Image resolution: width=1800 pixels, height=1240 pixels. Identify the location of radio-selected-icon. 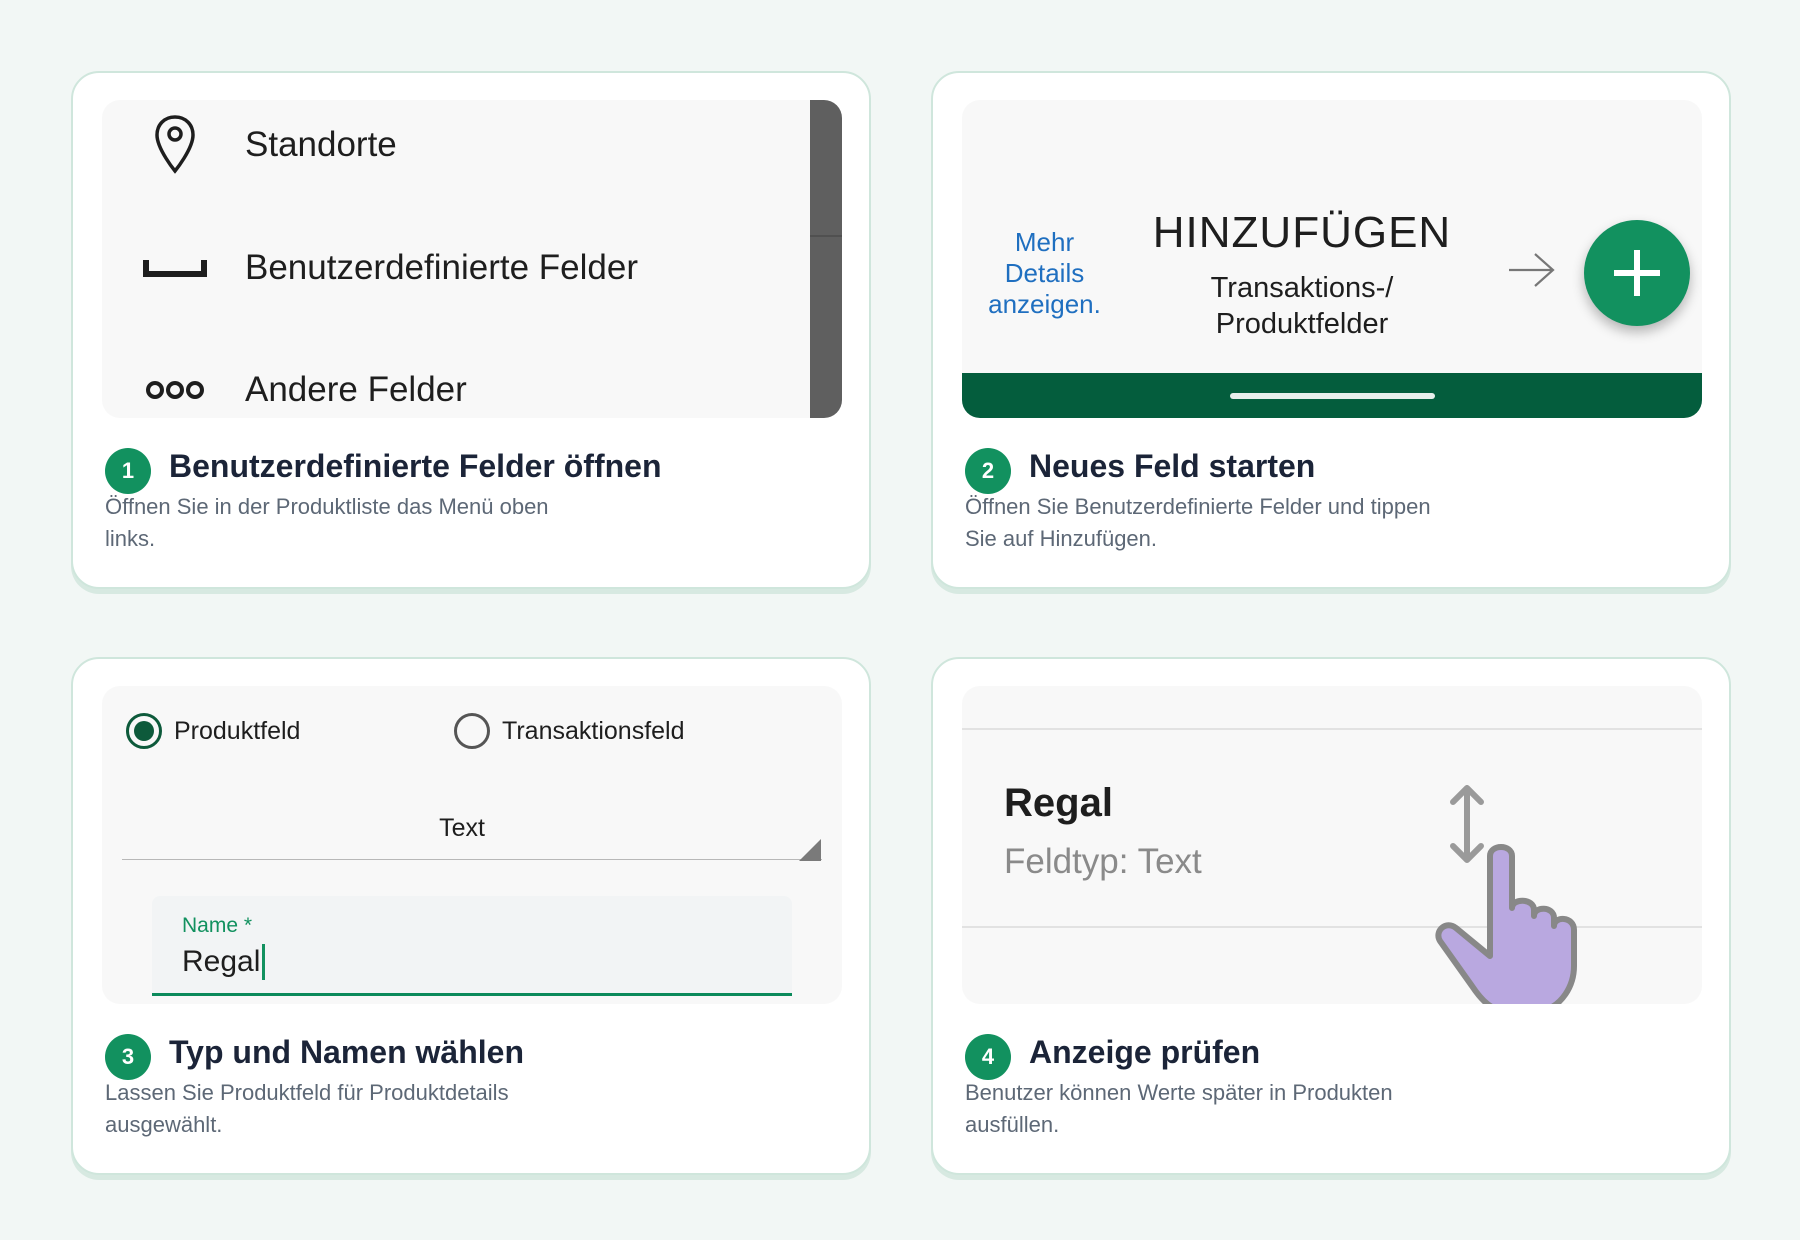
(144, 731).